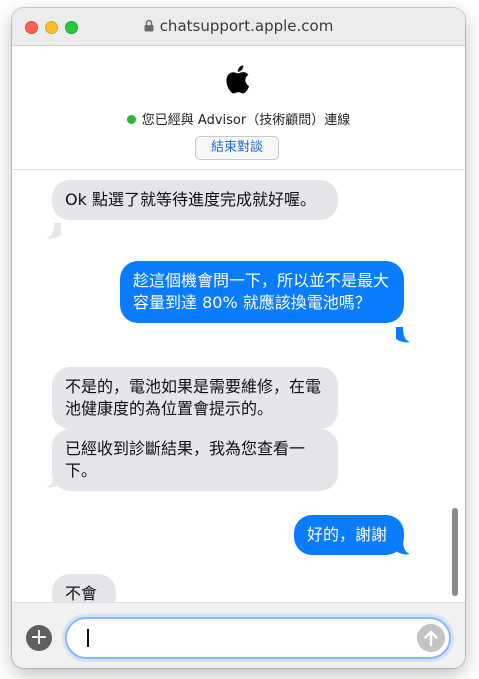 Image resolution: width=479 pixels, height=679 pixels. I want to click on url-text: chatsupport.apple.com, so click(246, 26).